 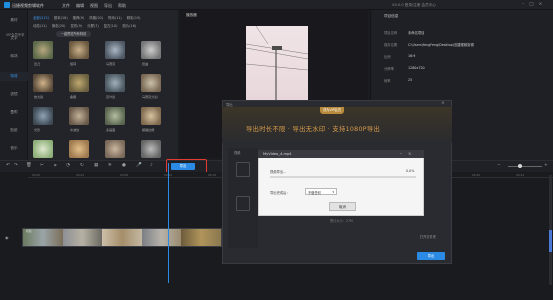 What do you see at coordinates (134, 17) in the screenshot?
I see `tab-highlight: 精彩(15)` at bounding box center [134, 17].